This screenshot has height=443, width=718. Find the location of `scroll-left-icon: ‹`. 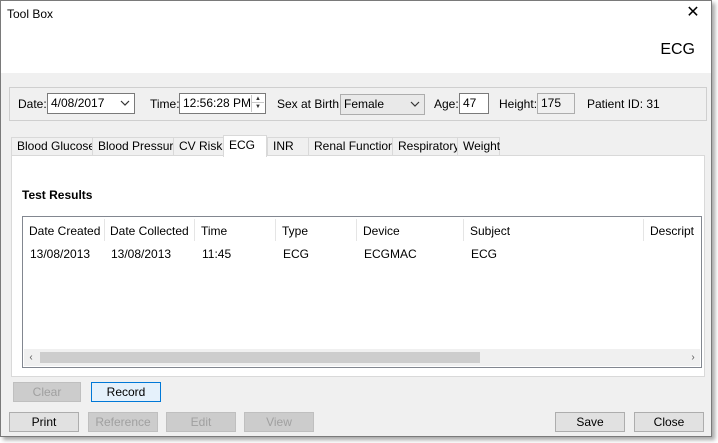

scroll-left-icon: ‹ is located at coordinates (31, 357).